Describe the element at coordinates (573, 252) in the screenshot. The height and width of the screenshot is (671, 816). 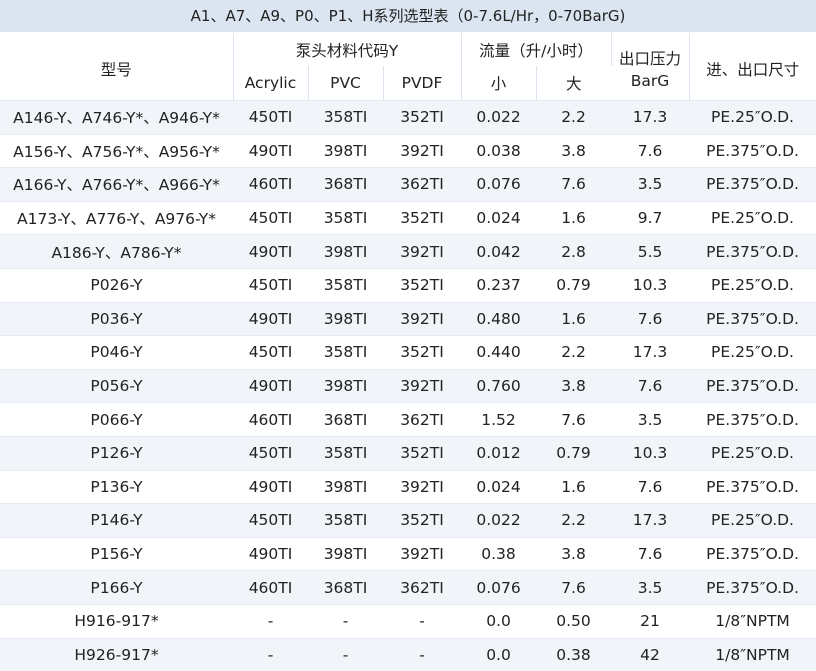
I see `flow-large-cell: 2.8` at that location.